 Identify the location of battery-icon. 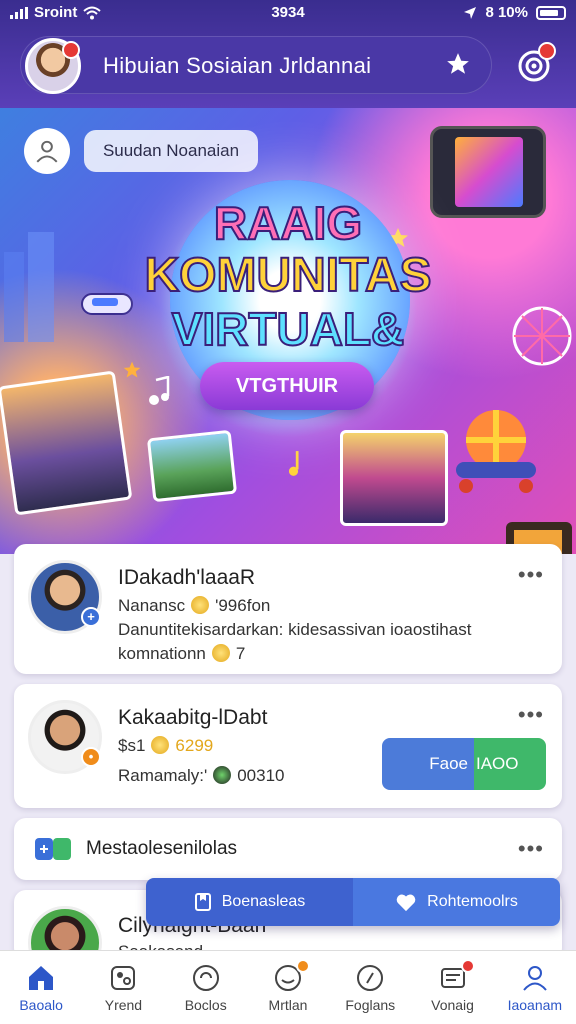
(551, 12).